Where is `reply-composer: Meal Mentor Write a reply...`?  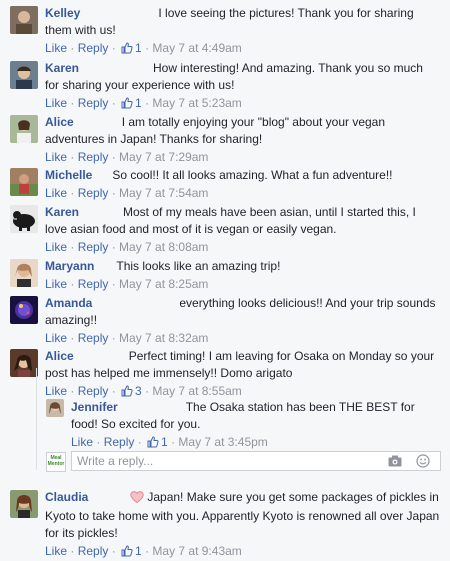
reply-composer: Meal Mentor Write a reply... is located at coordinates (243, 461).